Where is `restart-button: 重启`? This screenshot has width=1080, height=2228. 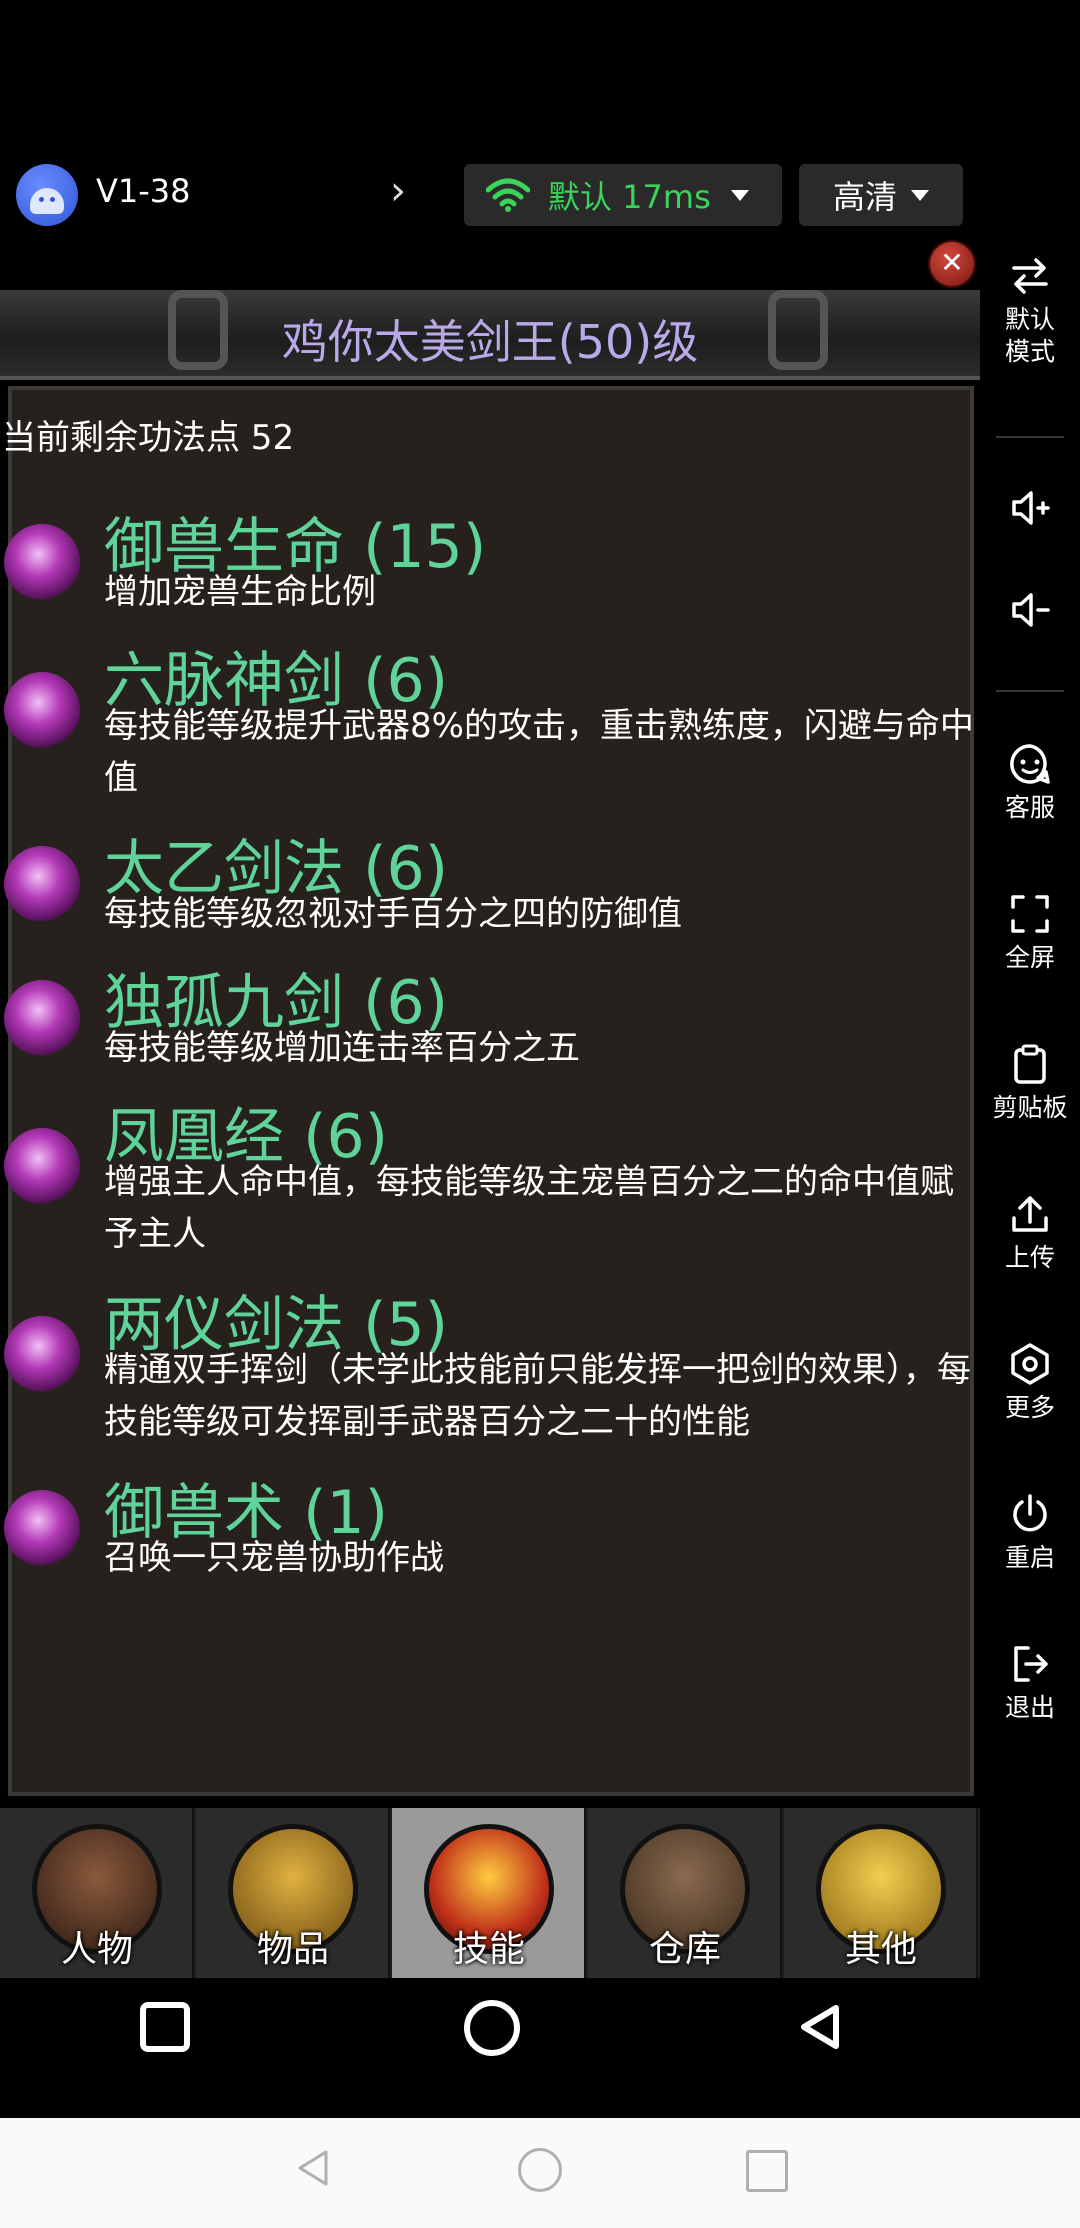
restart-button: 重启 is located at coordinates (1030, 1533).